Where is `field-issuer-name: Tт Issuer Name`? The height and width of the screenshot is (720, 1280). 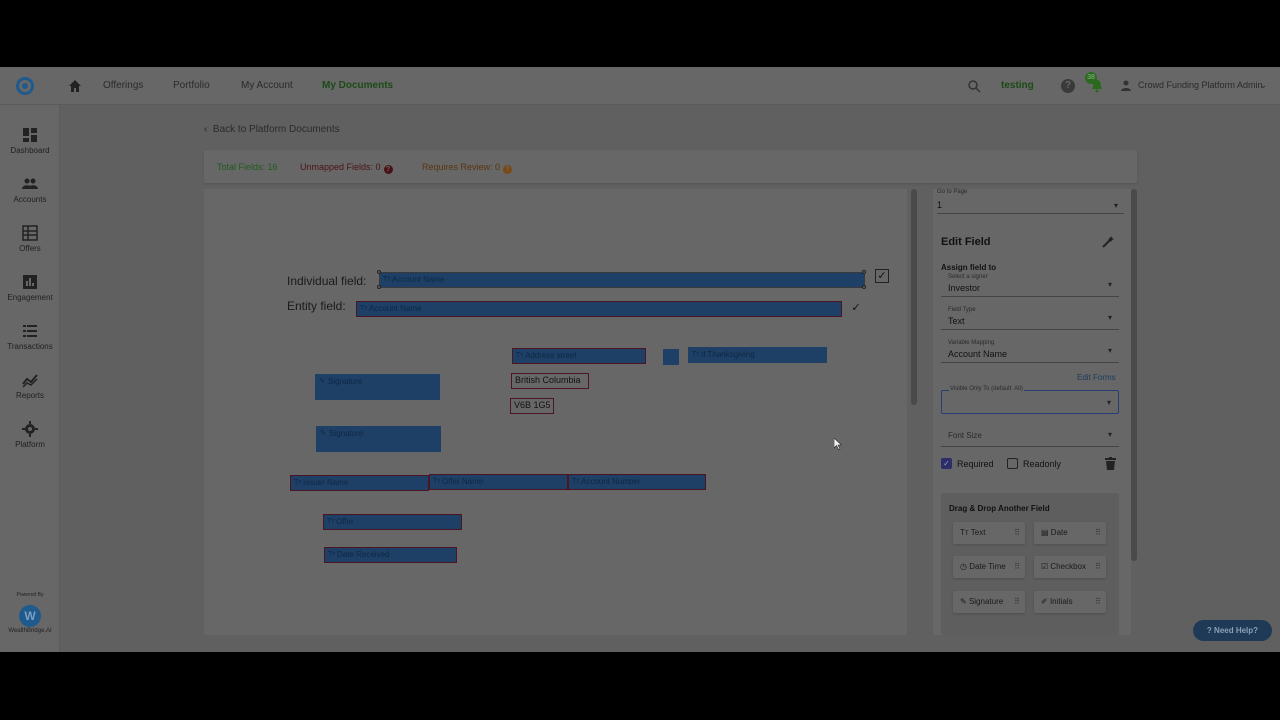 field-issuer-name: Tт Issuer Name is located at coordinates (359, 483).